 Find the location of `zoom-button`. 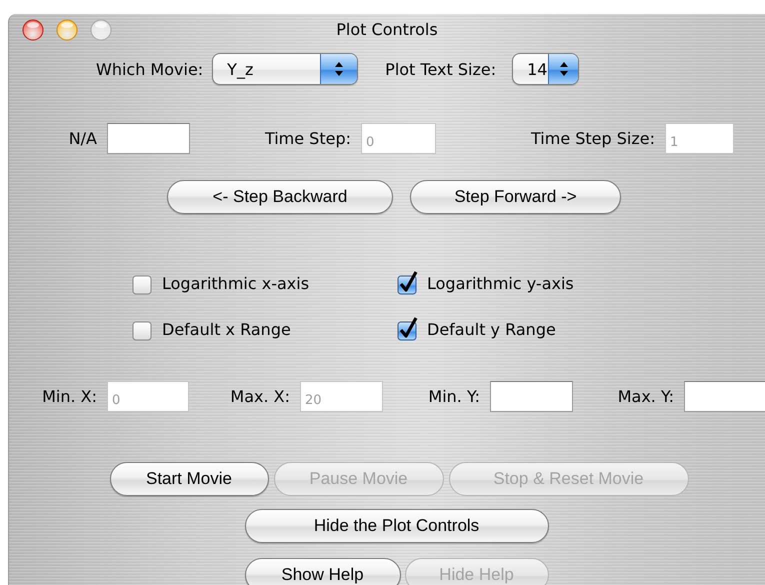

zoom-button is located at coordinates (101, 29).